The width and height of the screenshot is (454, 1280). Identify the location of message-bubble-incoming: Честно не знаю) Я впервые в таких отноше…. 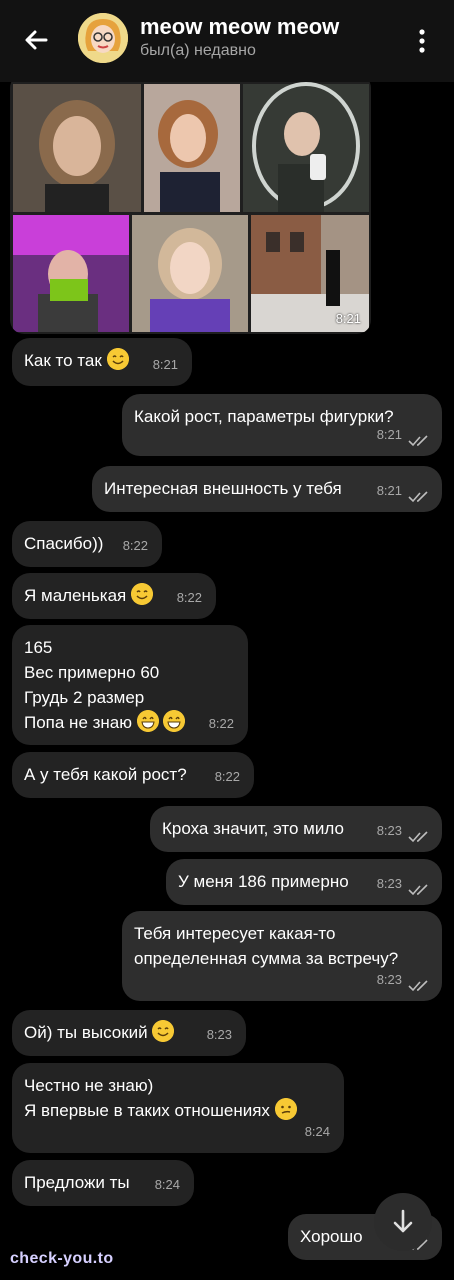
(178, 1108).